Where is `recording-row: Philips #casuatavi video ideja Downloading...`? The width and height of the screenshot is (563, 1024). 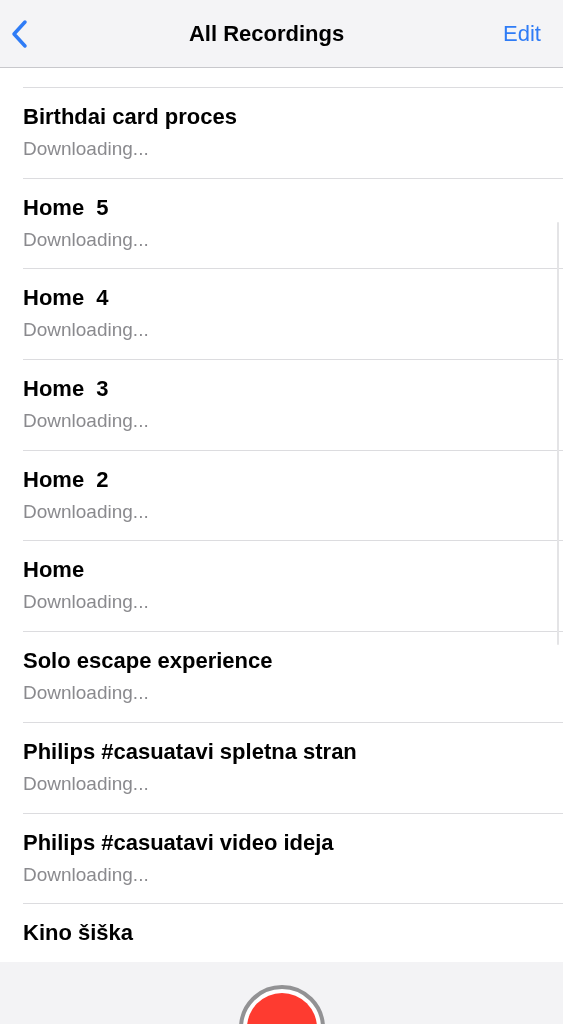
recording-row: Philips #casuatavi video ideja Downloading... is located at coordinates (293, 858).